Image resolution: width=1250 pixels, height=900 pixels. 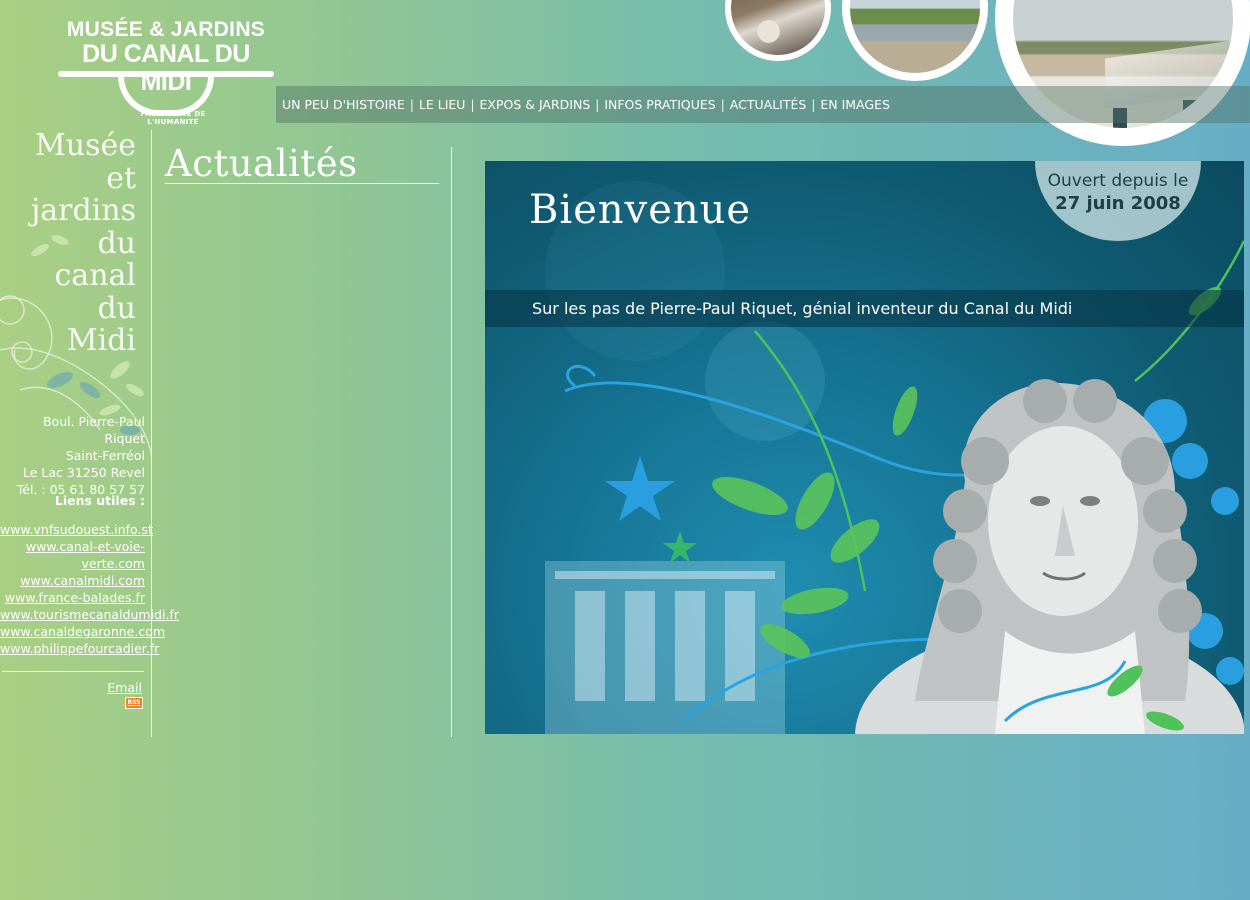 I want to click on banner-welcome-title: Bienvenue, so click(x=640, y=210).